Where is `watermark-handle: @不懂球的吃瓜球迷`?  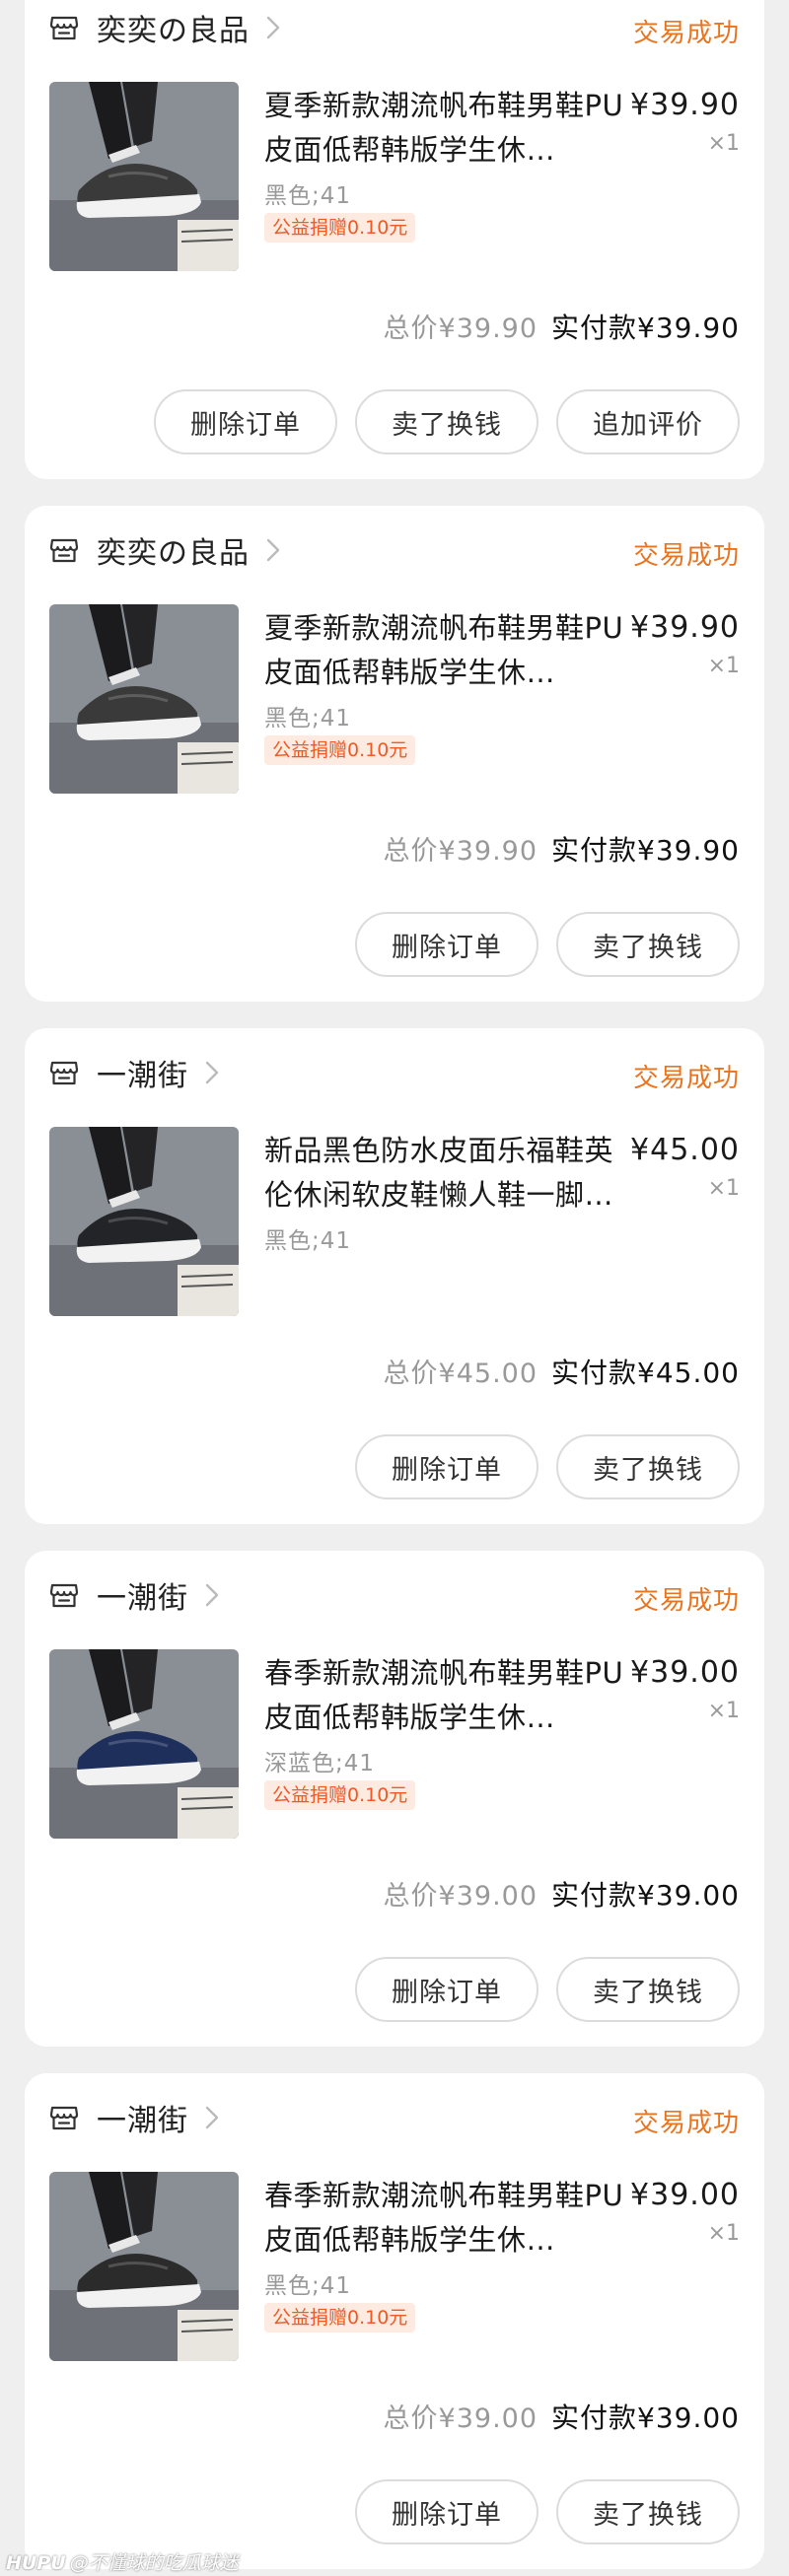
watermark-handle: @不懂球的吃瓜球迷 is located at coordinates (154, 2563).